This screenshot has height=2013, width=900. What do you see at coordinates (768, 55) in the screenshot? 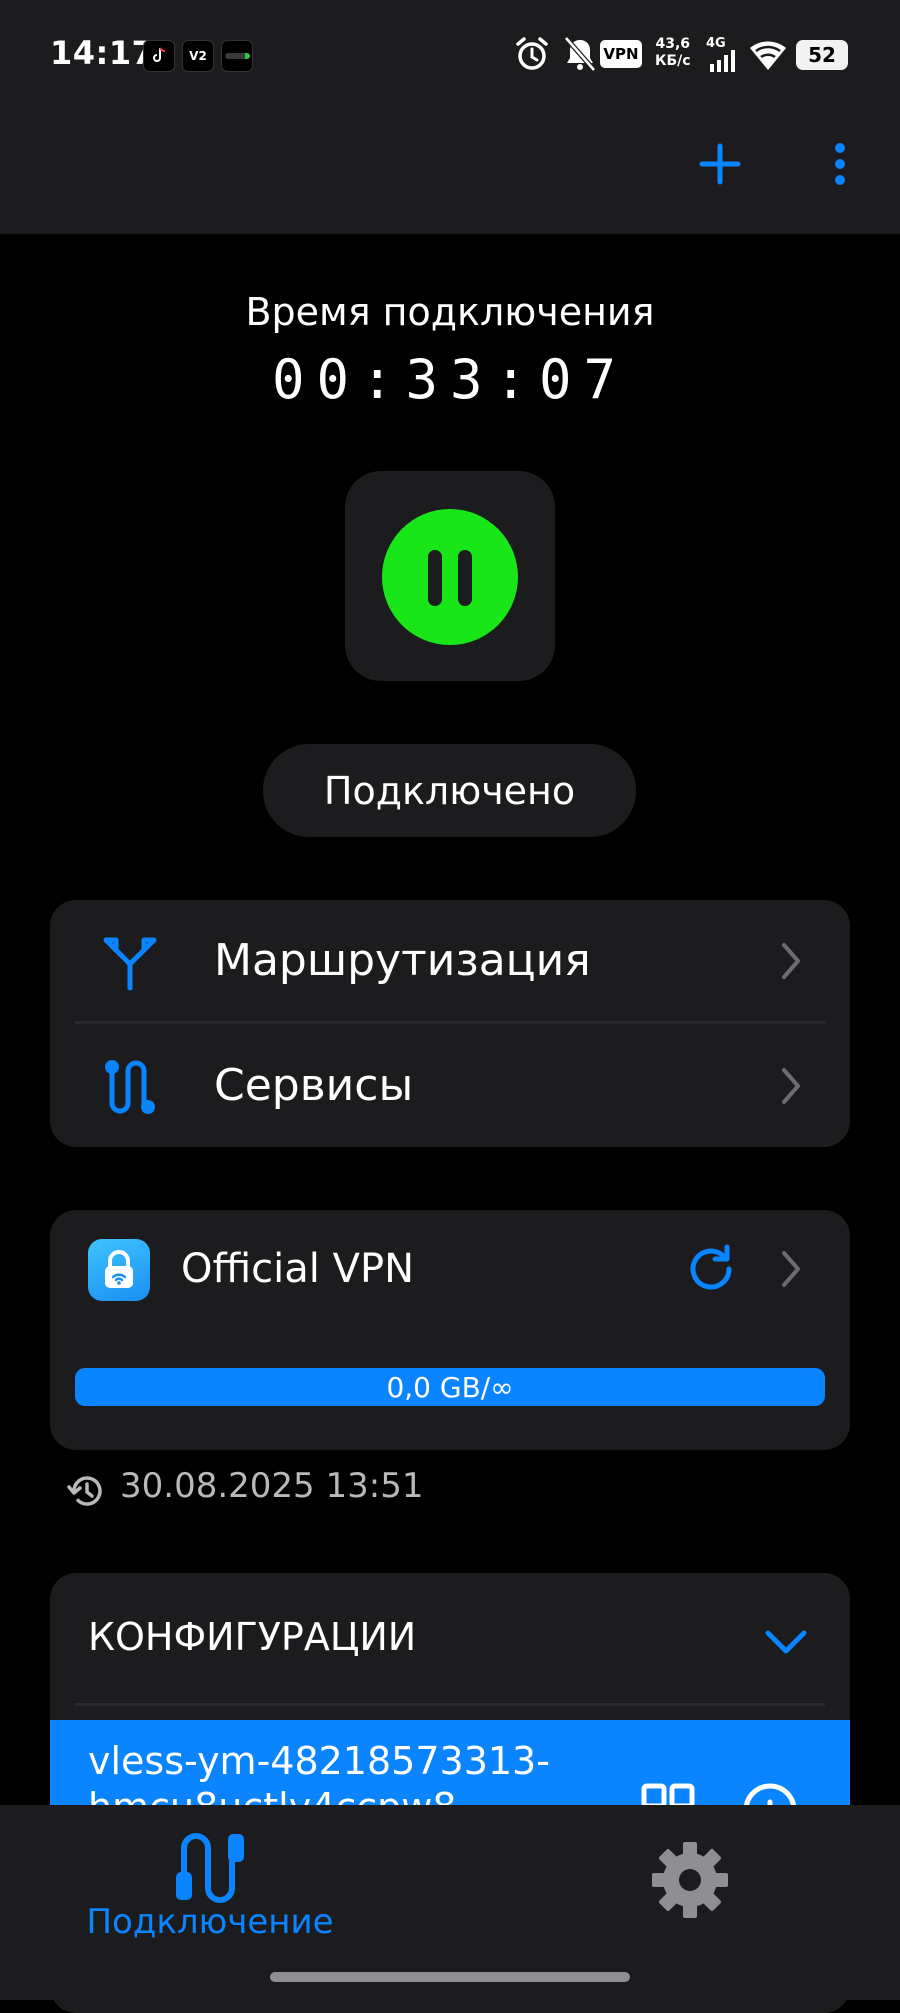
I see `wifi-icon` at bounding box center [768, 55].